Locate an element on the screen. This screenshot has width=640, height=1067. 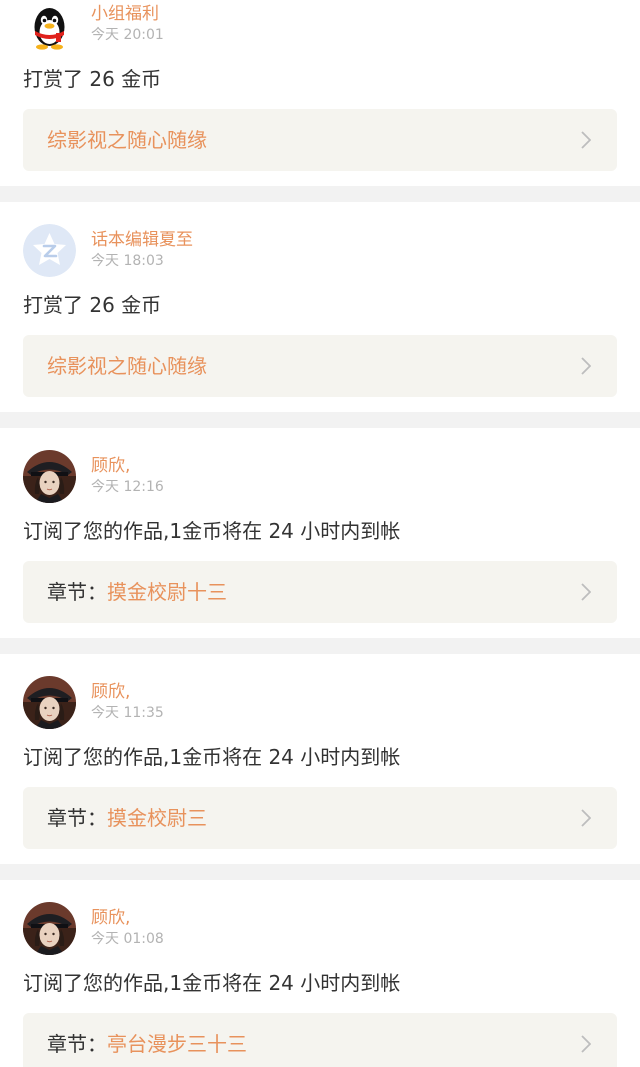
link-label: 章节：摸金校尉三 is located at coordinates (127, 818).